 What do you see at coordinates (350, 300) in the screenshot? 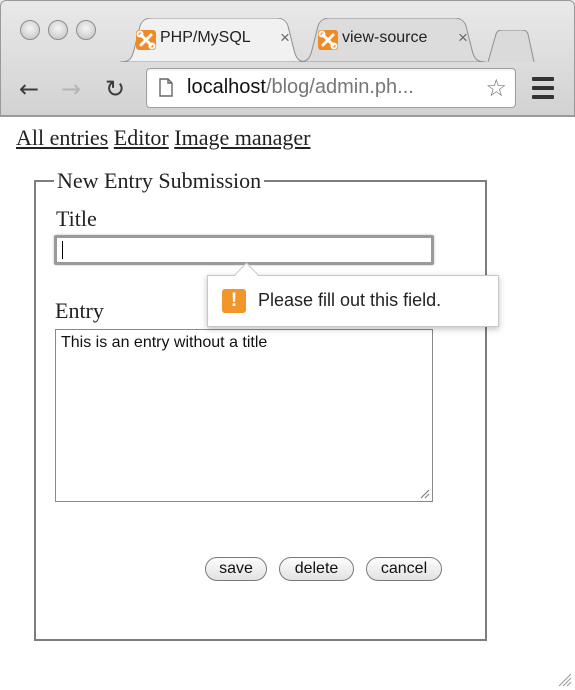
I see `validation-message: Please fill out this field.` at bounding box center [350, 300].